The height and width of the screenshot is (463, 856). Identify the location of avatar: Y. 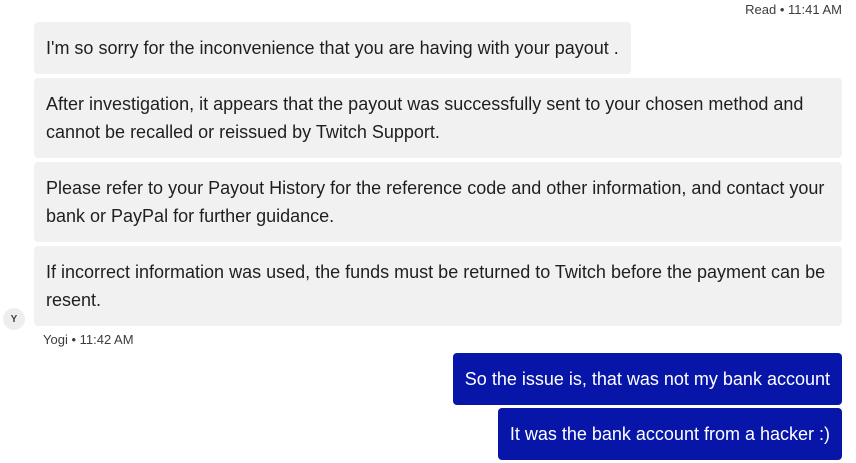
(14, 319).